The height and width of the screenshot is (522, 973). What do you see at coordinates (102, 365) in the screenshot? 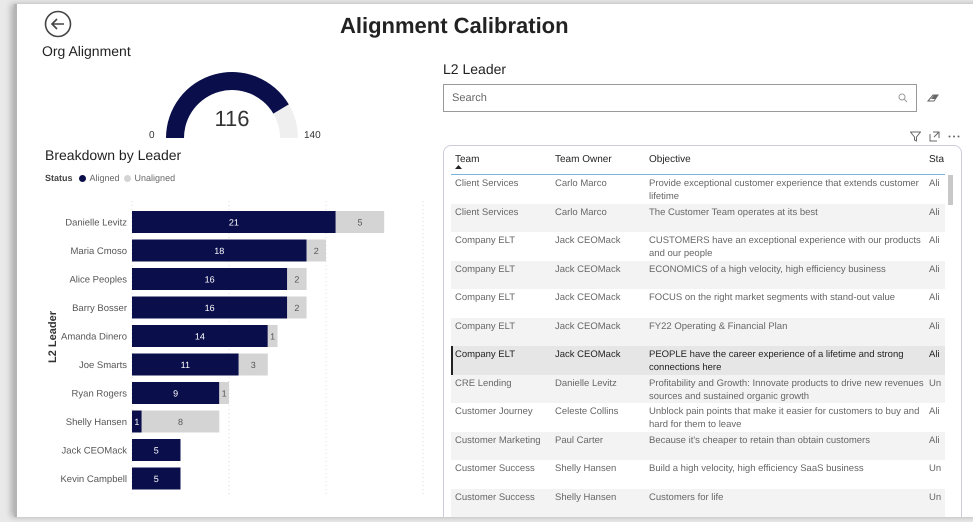
I see `axis-label: Joe Smarts` at bounding box center [102, 365].